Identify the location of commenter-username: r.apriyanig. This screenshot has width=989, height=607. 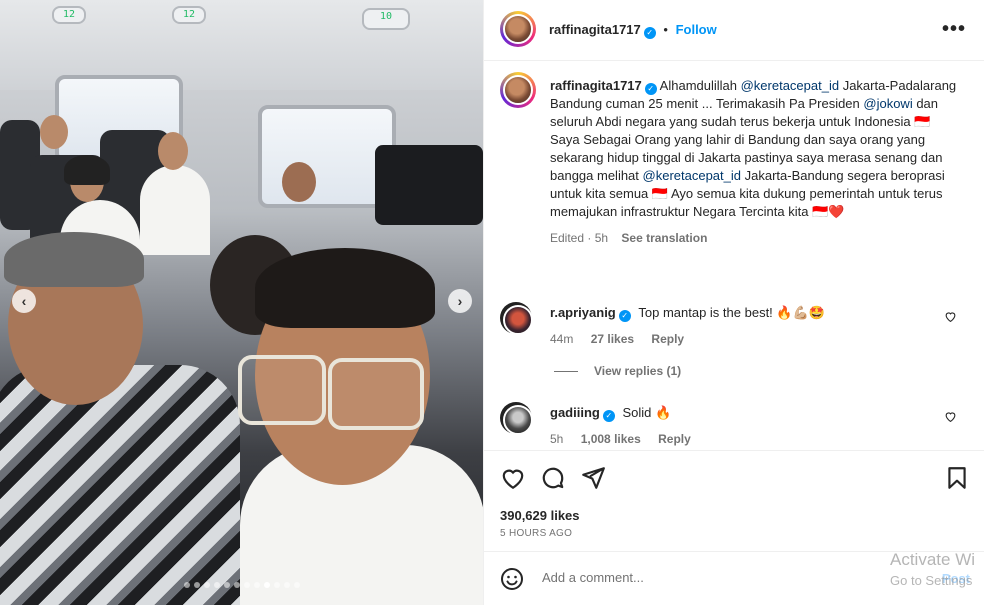
(583, 312).